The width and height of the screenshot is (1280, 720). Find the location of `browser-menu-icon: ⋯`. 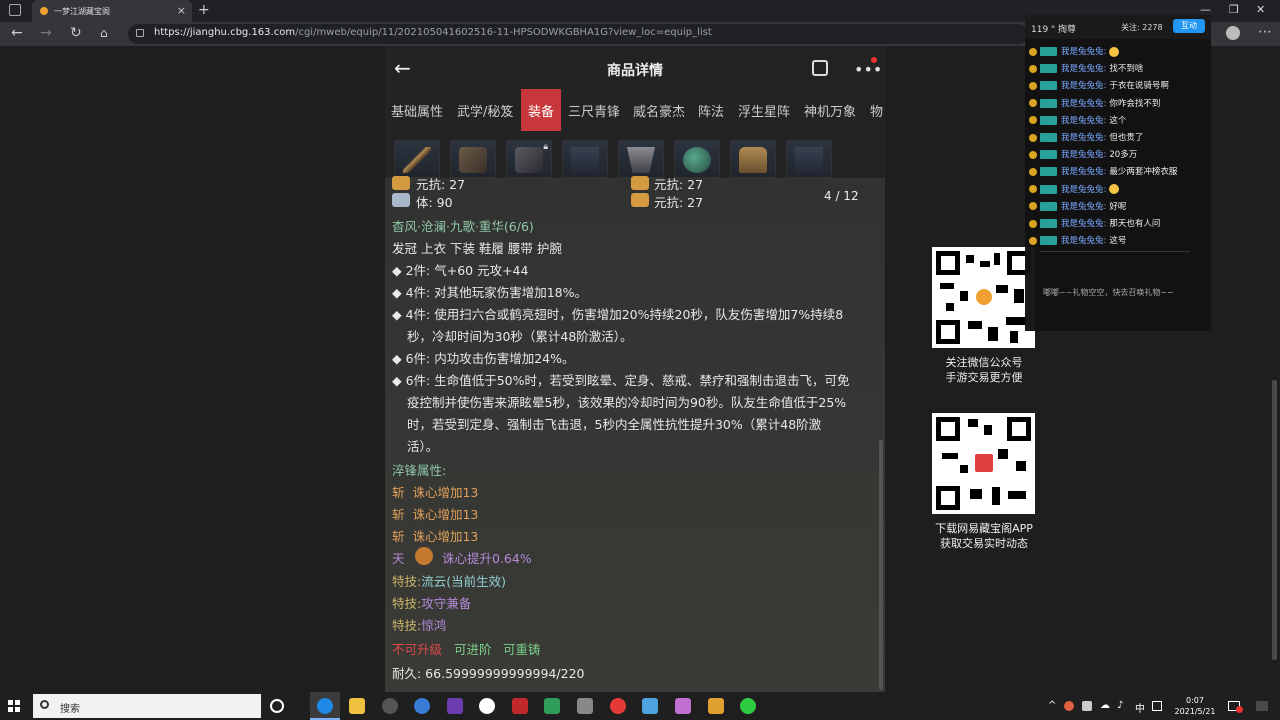

browser-menu-icon: ⋯ is located at coordinates (1265, 32).